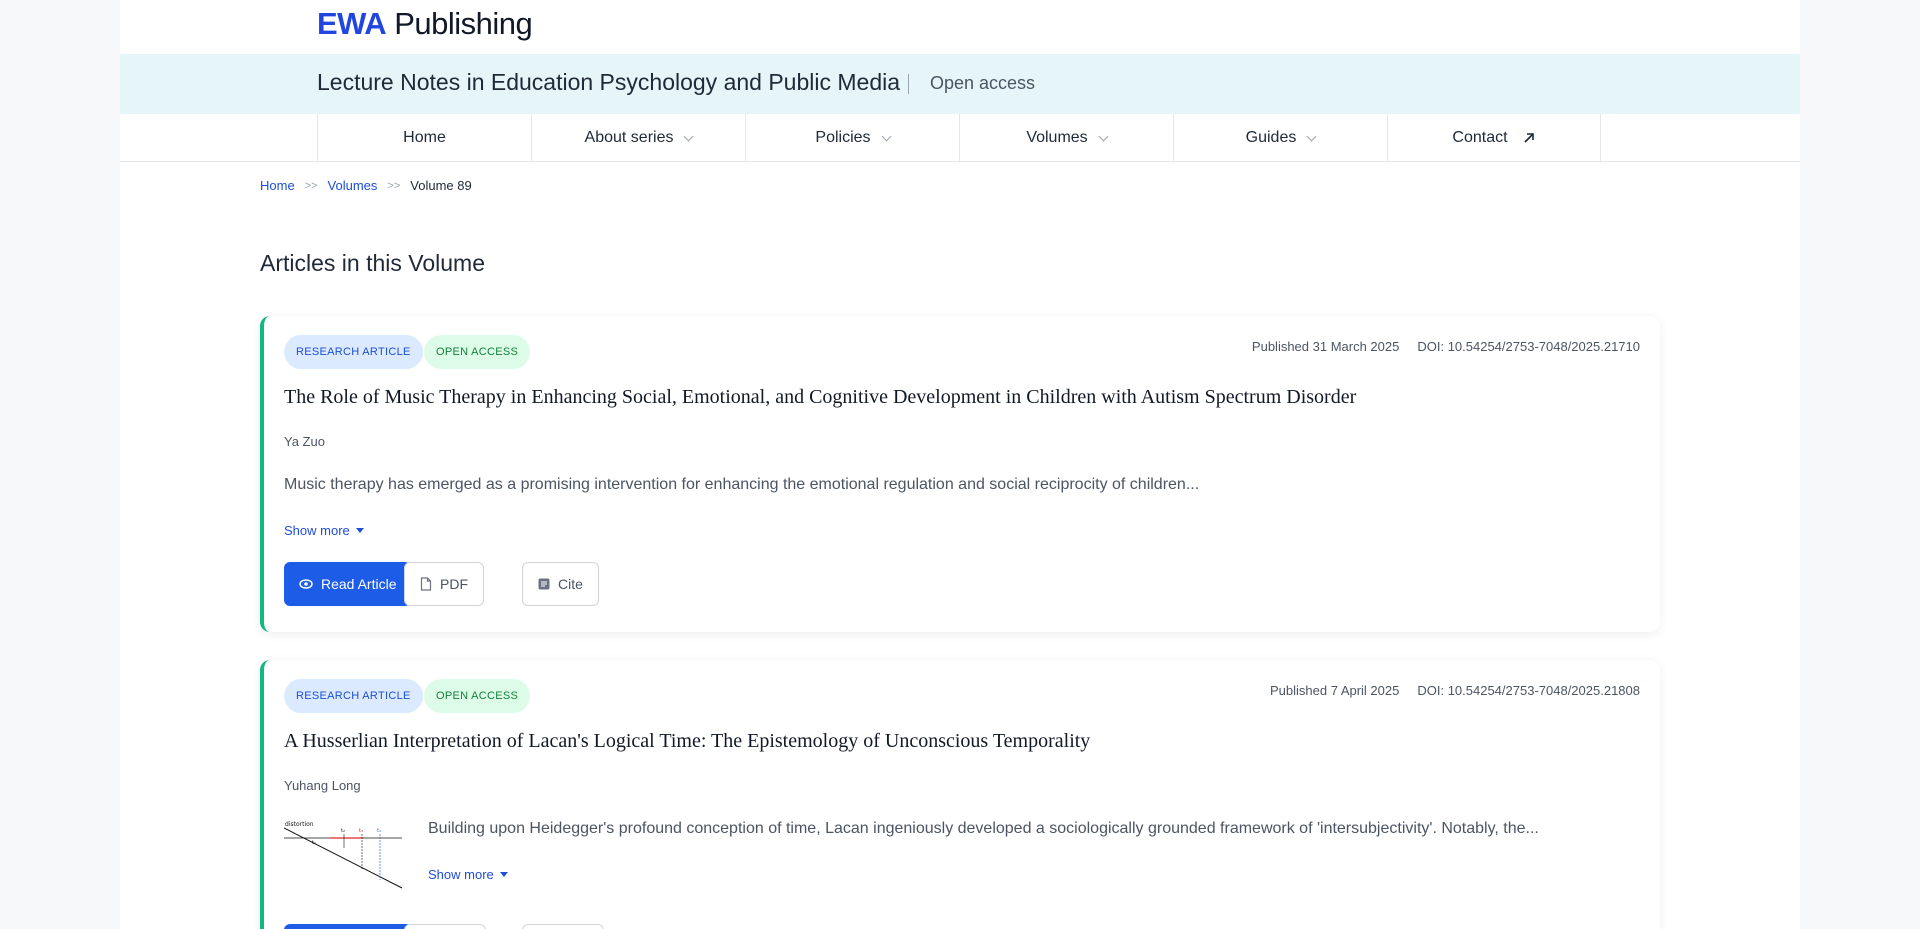 The image size is (1920, 929). I want to click on nav-guides: Guides, so click(1280, 138).